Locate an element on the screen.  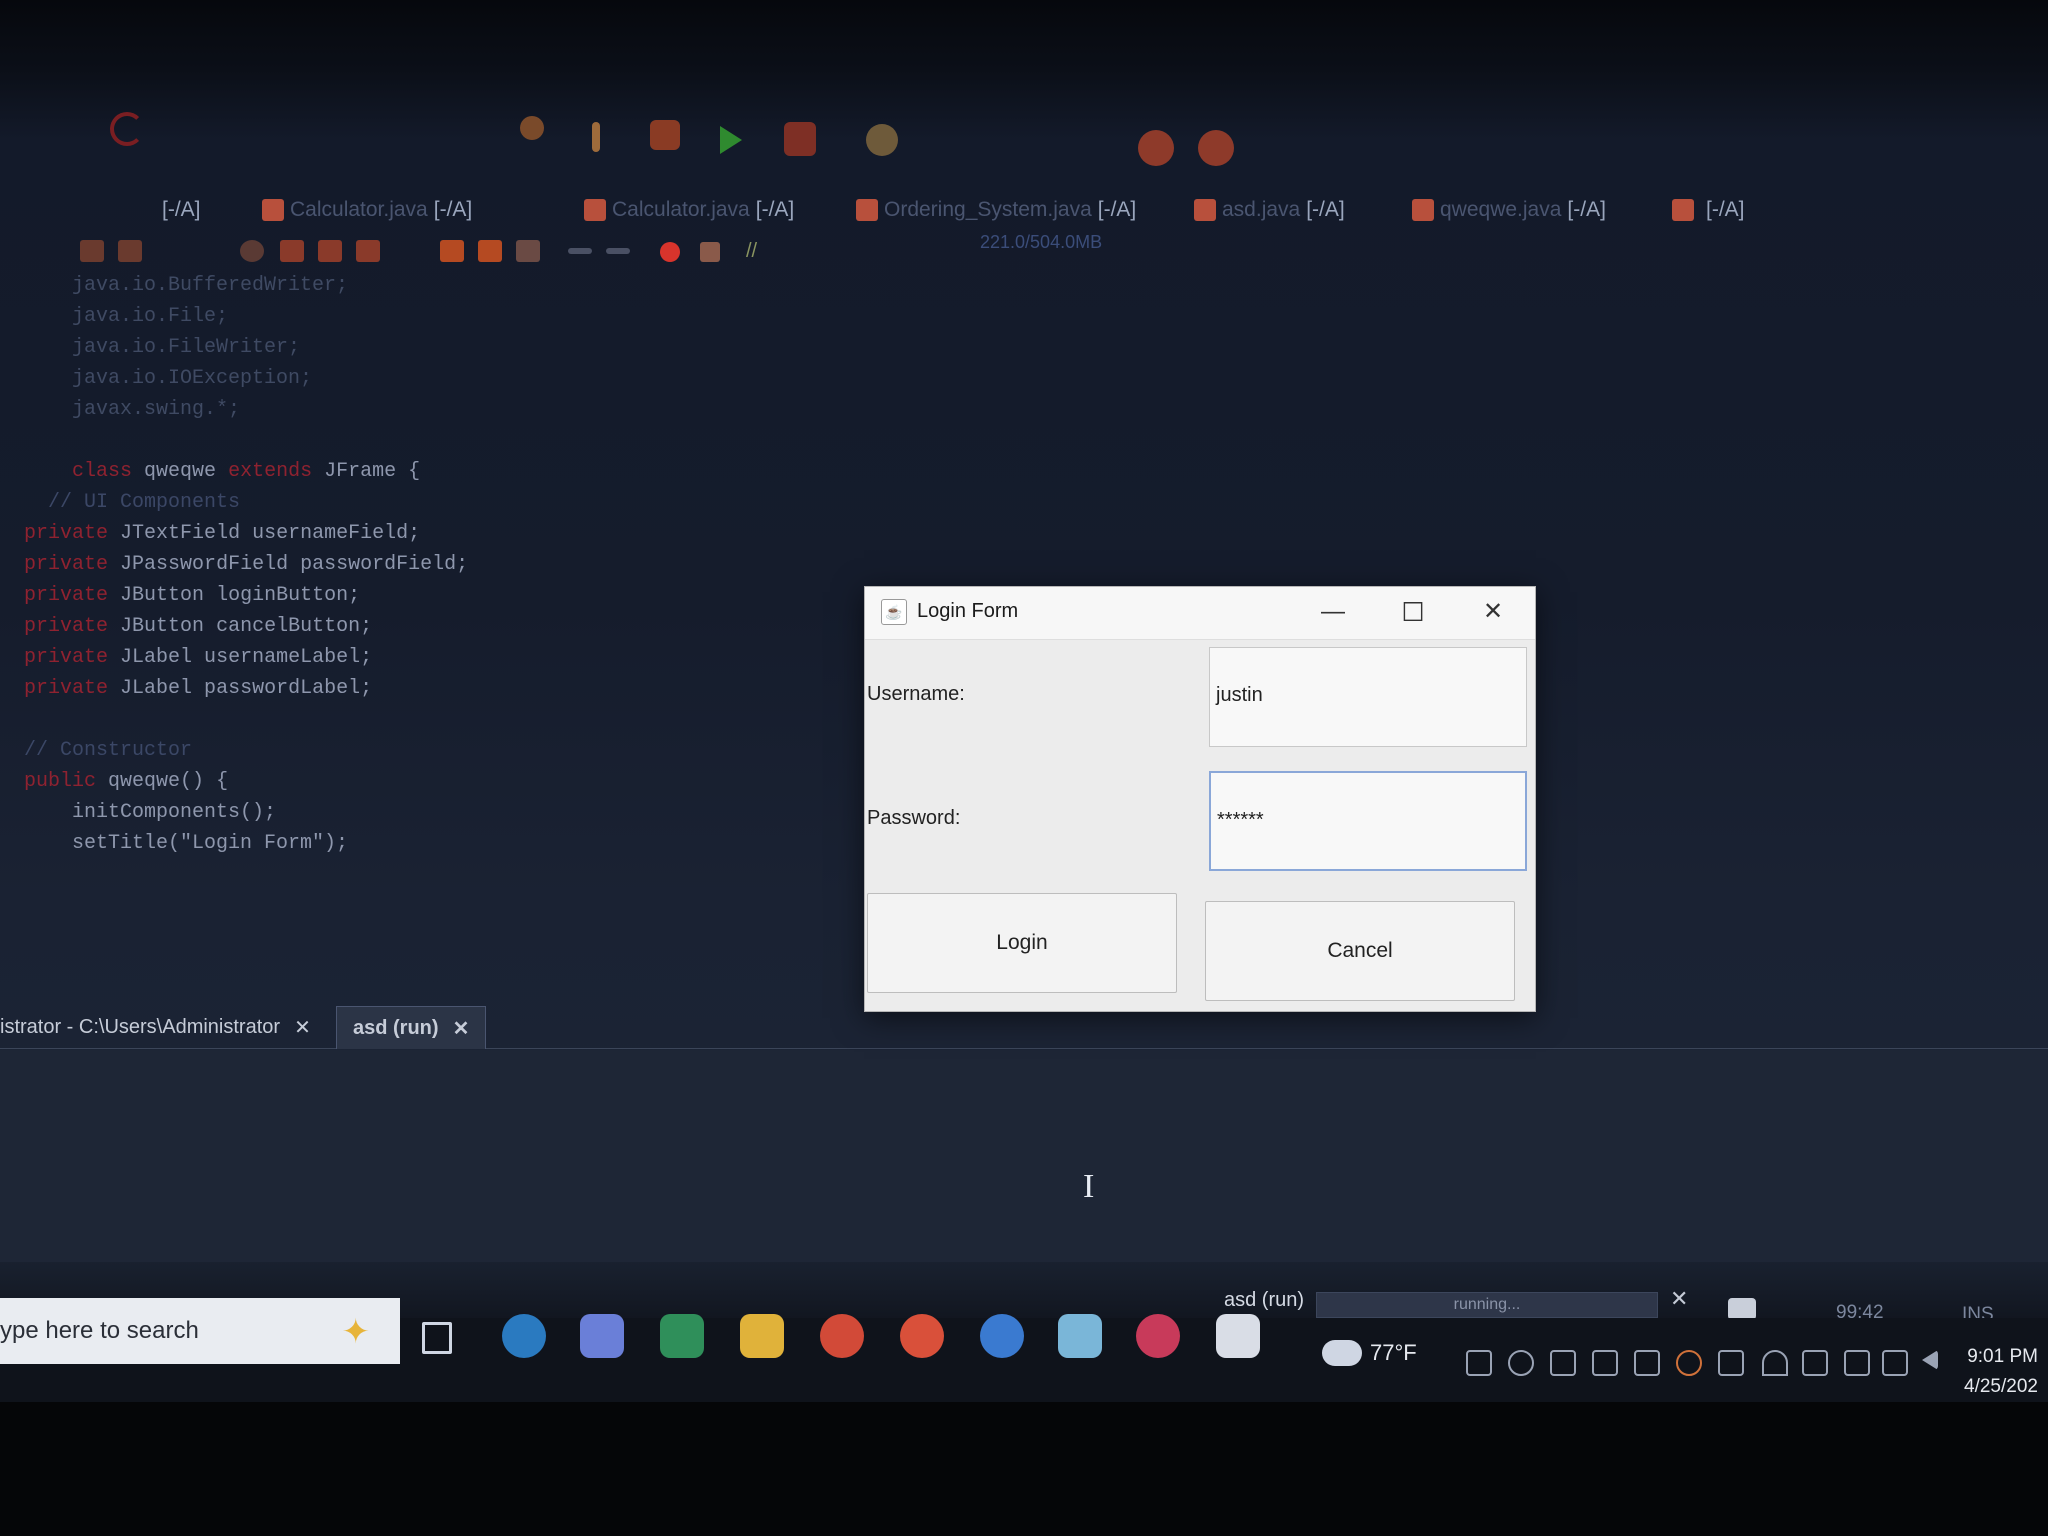
login-button: Login is located at coordinates (1022, 943).